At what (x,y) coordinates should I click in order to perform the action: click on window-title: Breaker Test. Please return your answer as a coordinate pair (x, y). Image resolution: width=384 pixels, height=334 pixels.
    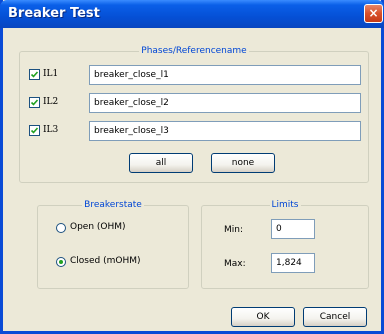
    Looking at the image, I should click on (54, 13).